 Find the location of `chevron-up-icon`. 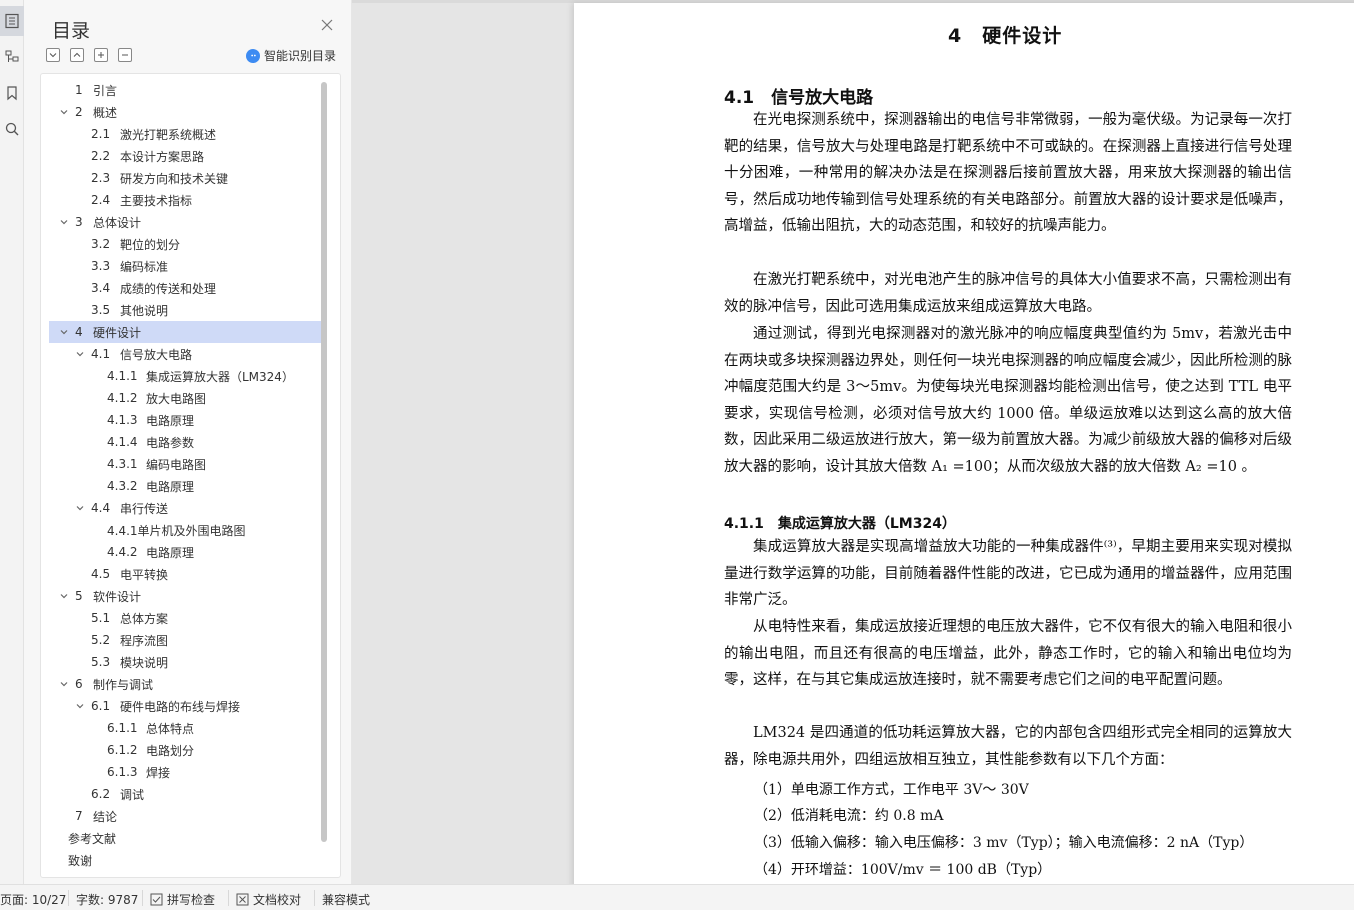

chevron-up-icon is located at coordinates (77, 54).